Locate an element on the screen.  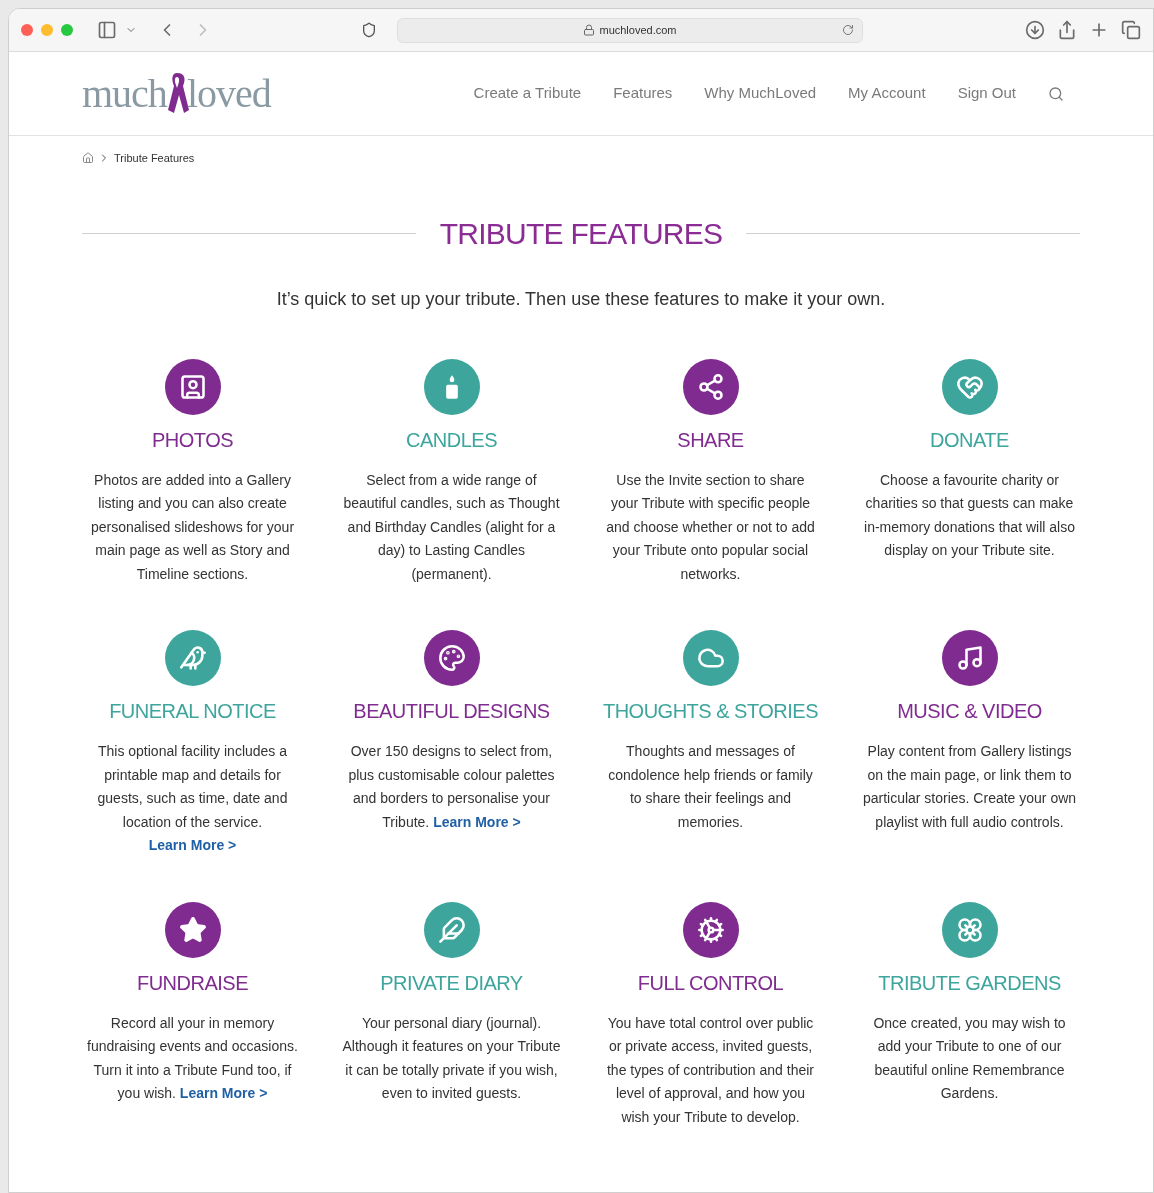
feature-description: Play content from Gallery listings on the main page, or link them to particular stories. Create your own playlist with full audio controls. is located at coordinates (969, 787).